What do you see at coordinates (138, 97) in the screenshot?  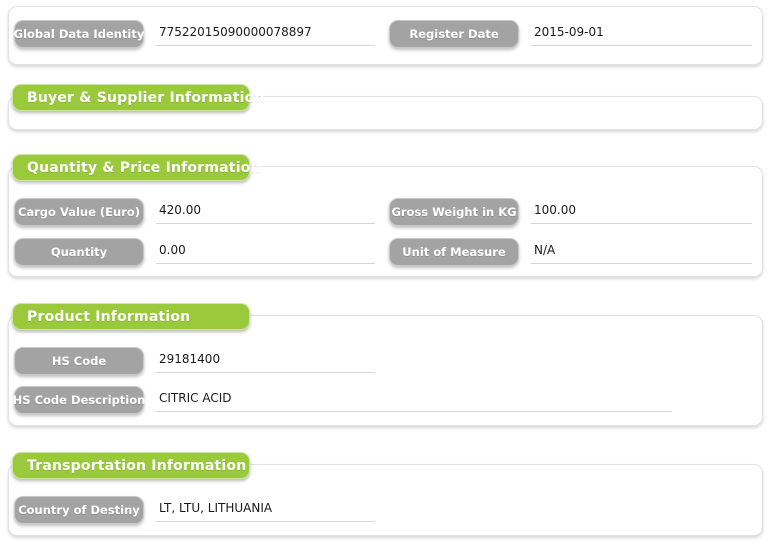 I see `section-header-buyer-supplier-information: Buyer & Supplier Information` at bounding box center [138, 97].